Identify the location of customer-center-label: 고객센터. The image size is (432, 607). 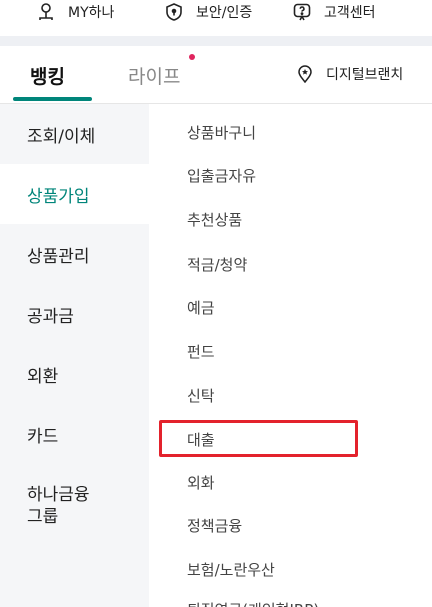
(350, 13).